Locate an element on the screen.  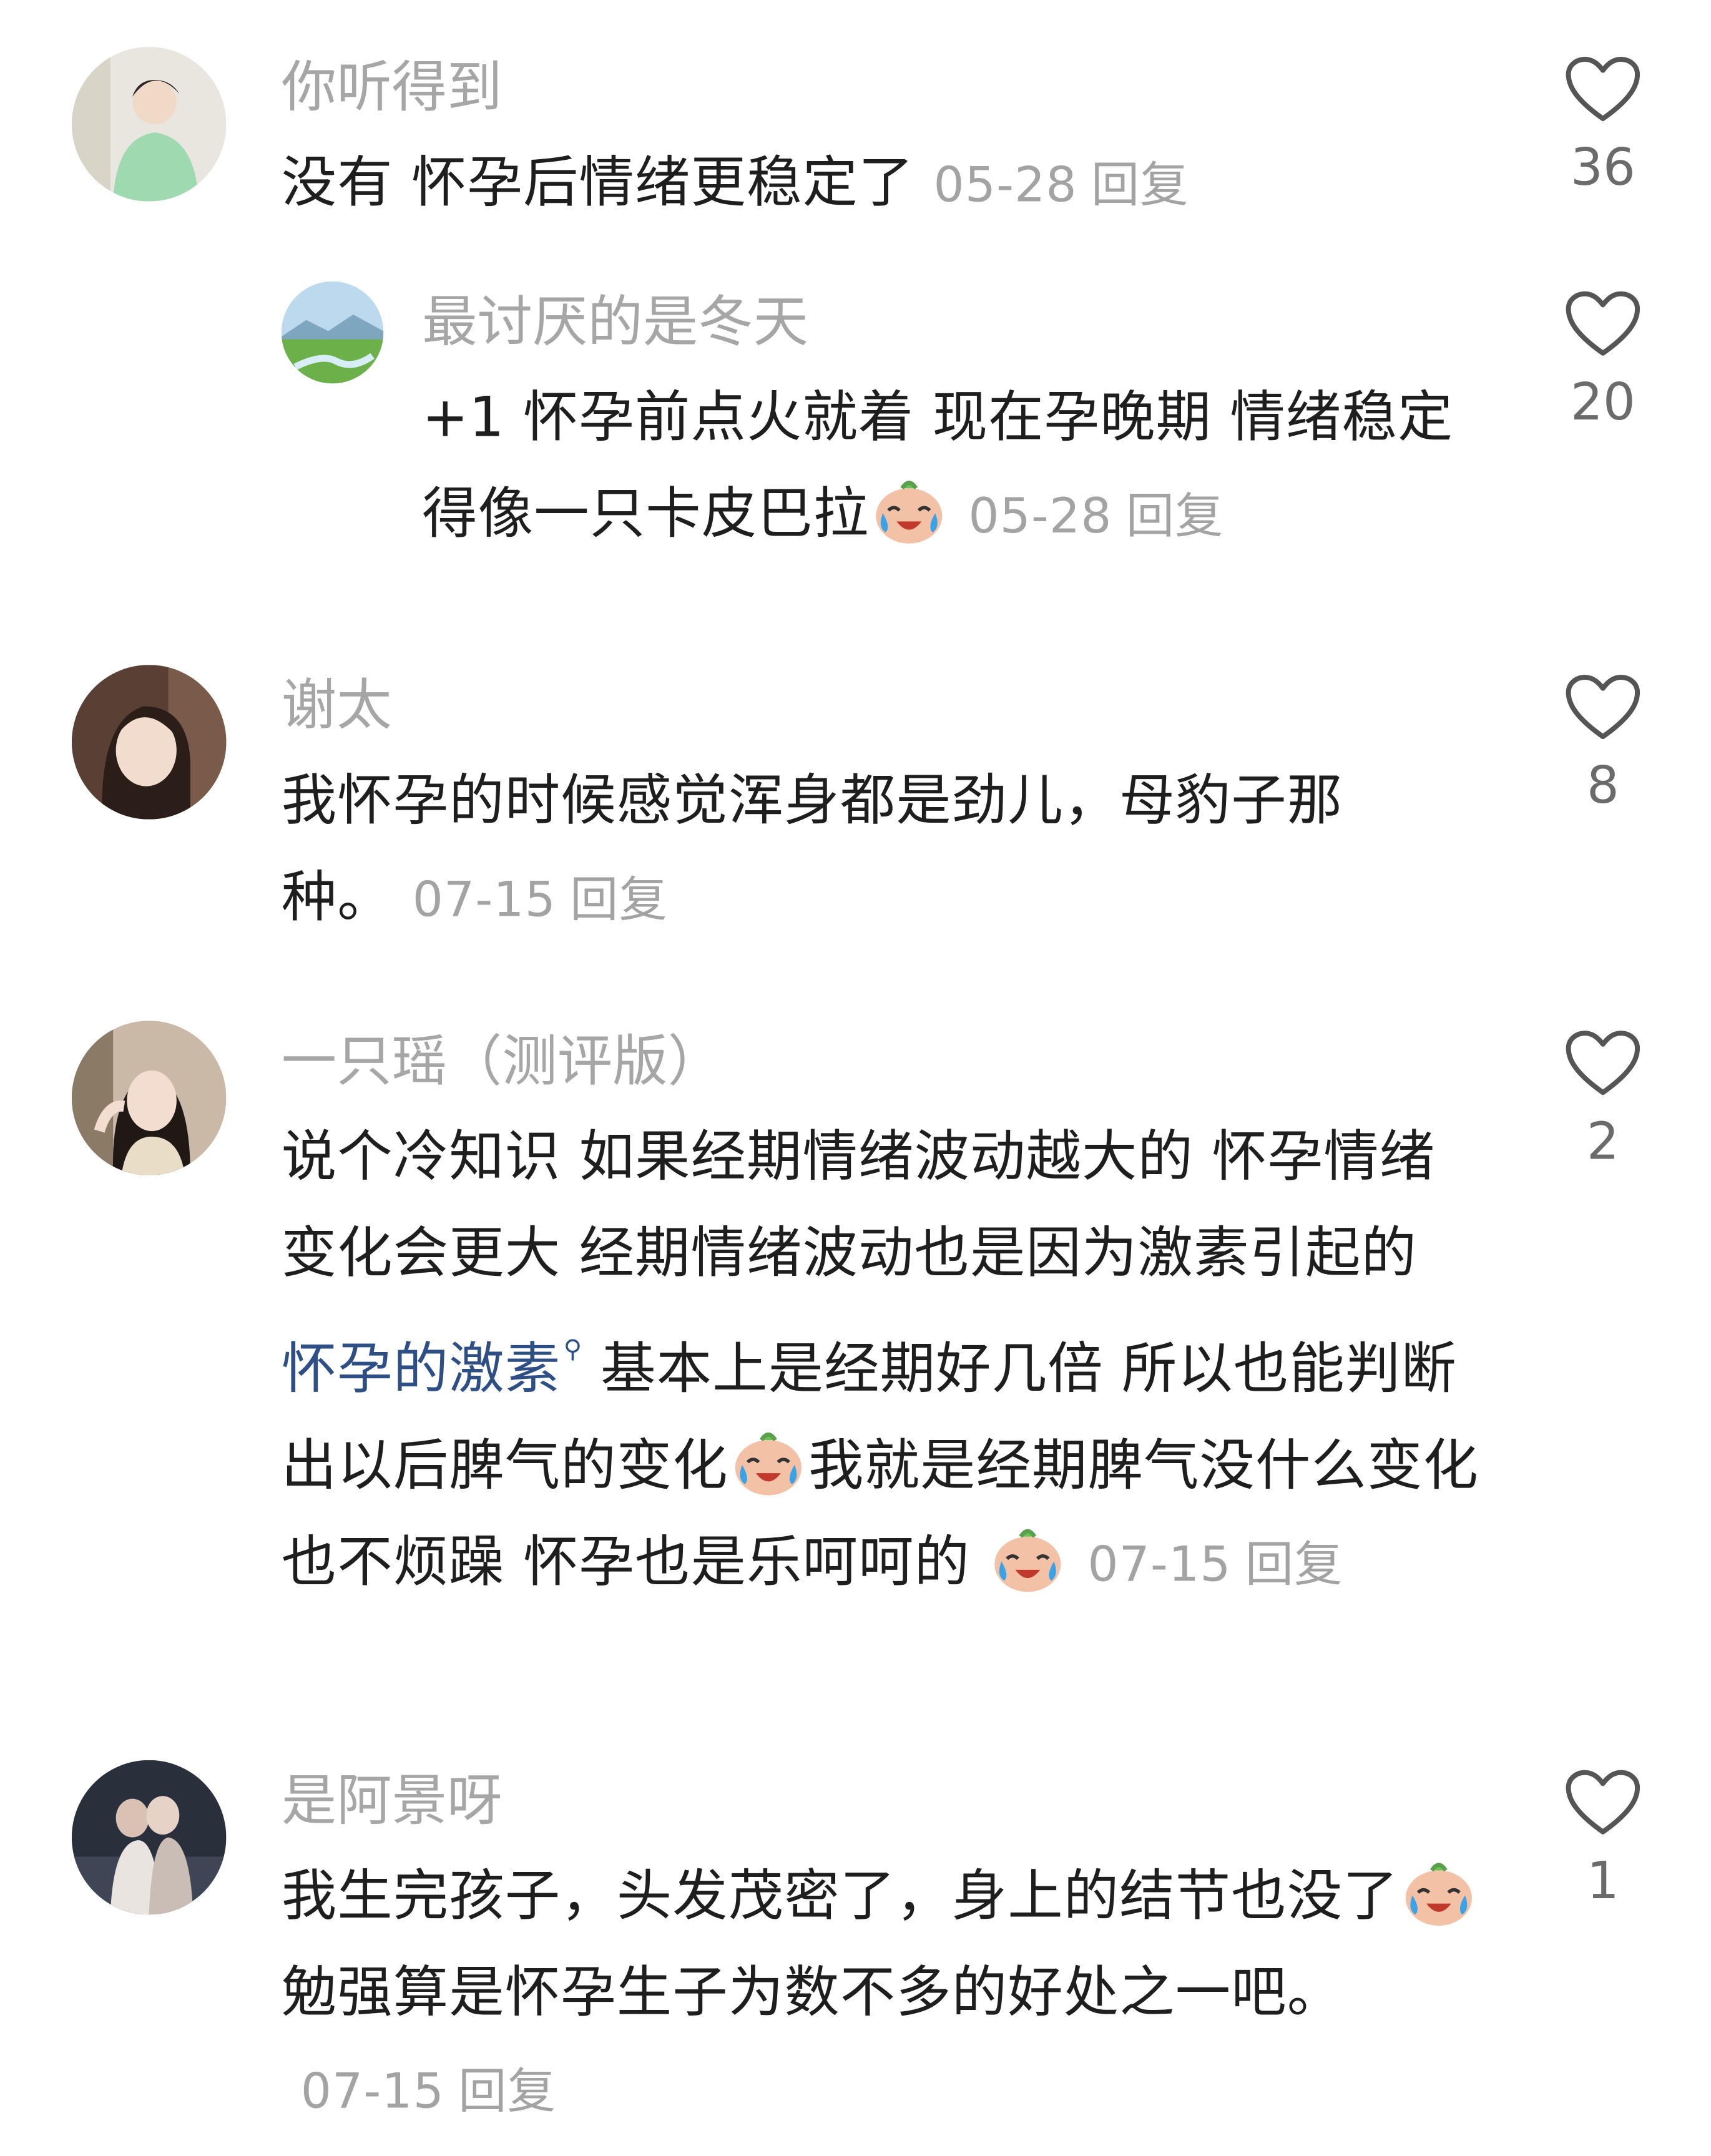
comment-text-part1: 我生完孩子，头发茂密了，身上的结节也没了 is located at coordinates (840, 1896).